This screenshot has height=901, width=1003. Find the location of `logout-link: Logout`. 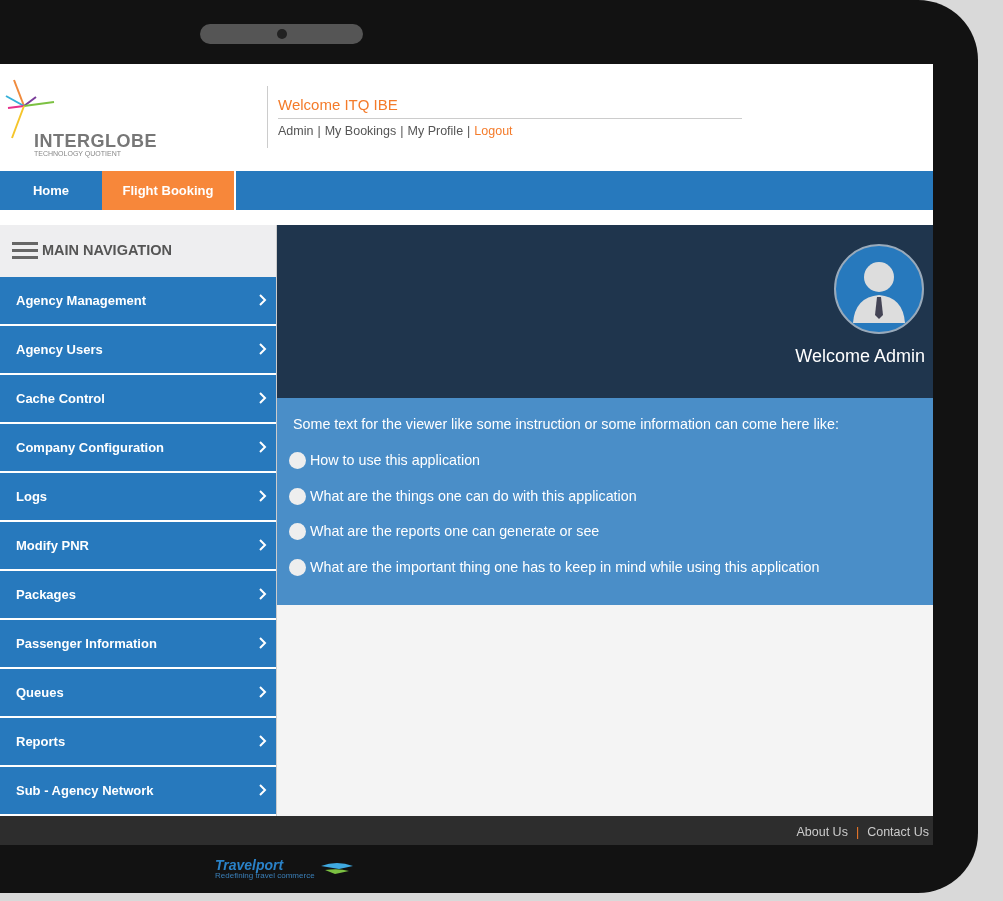

logout-link: Logout is located at coordinates (493, 132).